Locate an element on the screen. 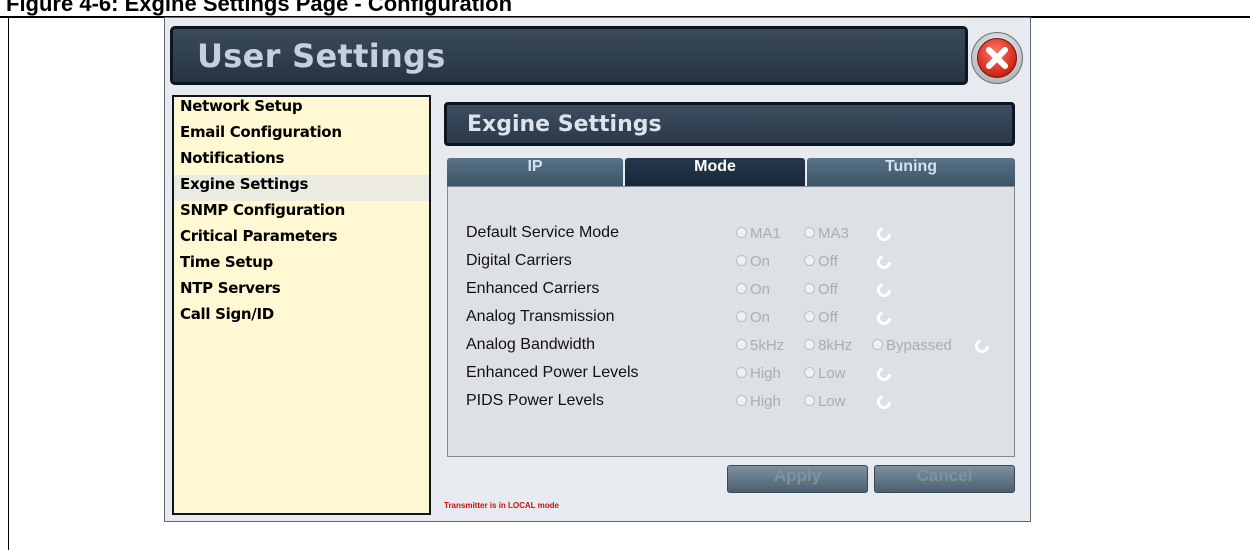 This screenshot has height=550, width=1250. status-message: Transmitter is in LOCAL mode is located at coordinates (501, 505).